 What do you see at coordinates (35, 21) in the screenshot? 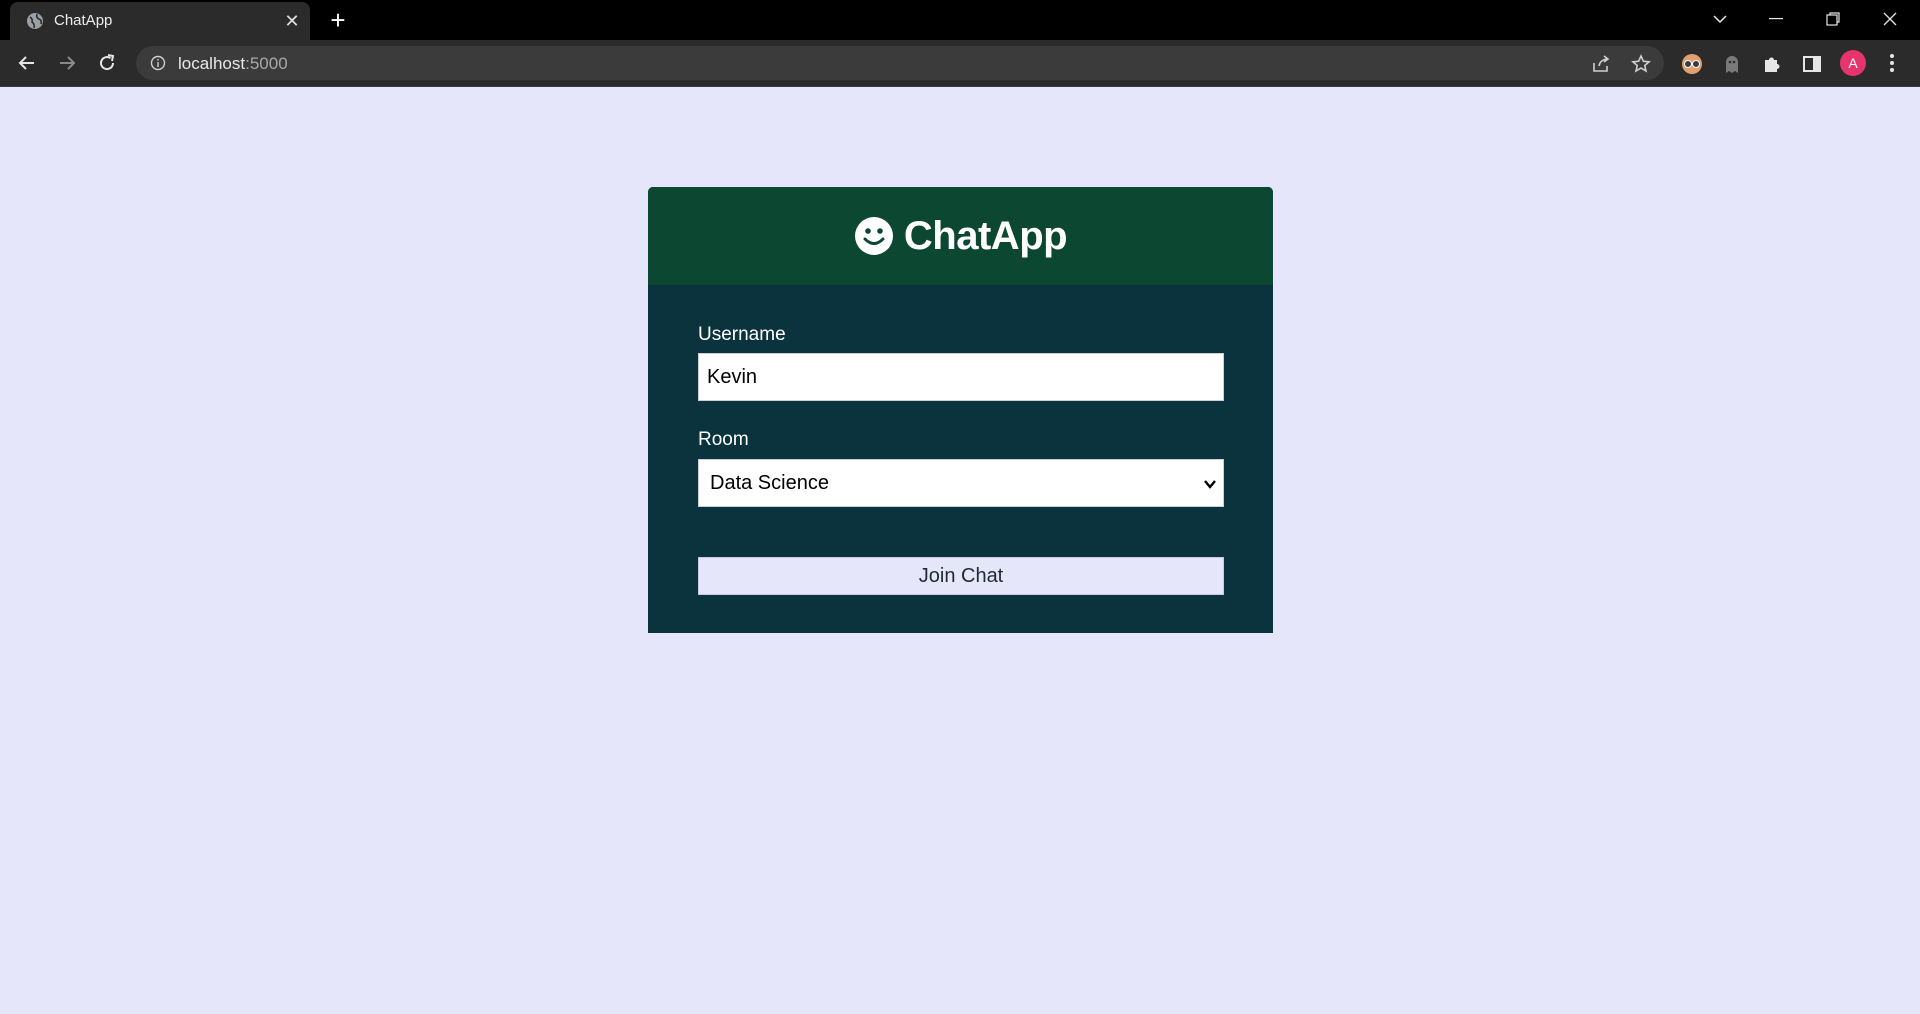
I see `globe-icon` at bounding box center [35, 21].